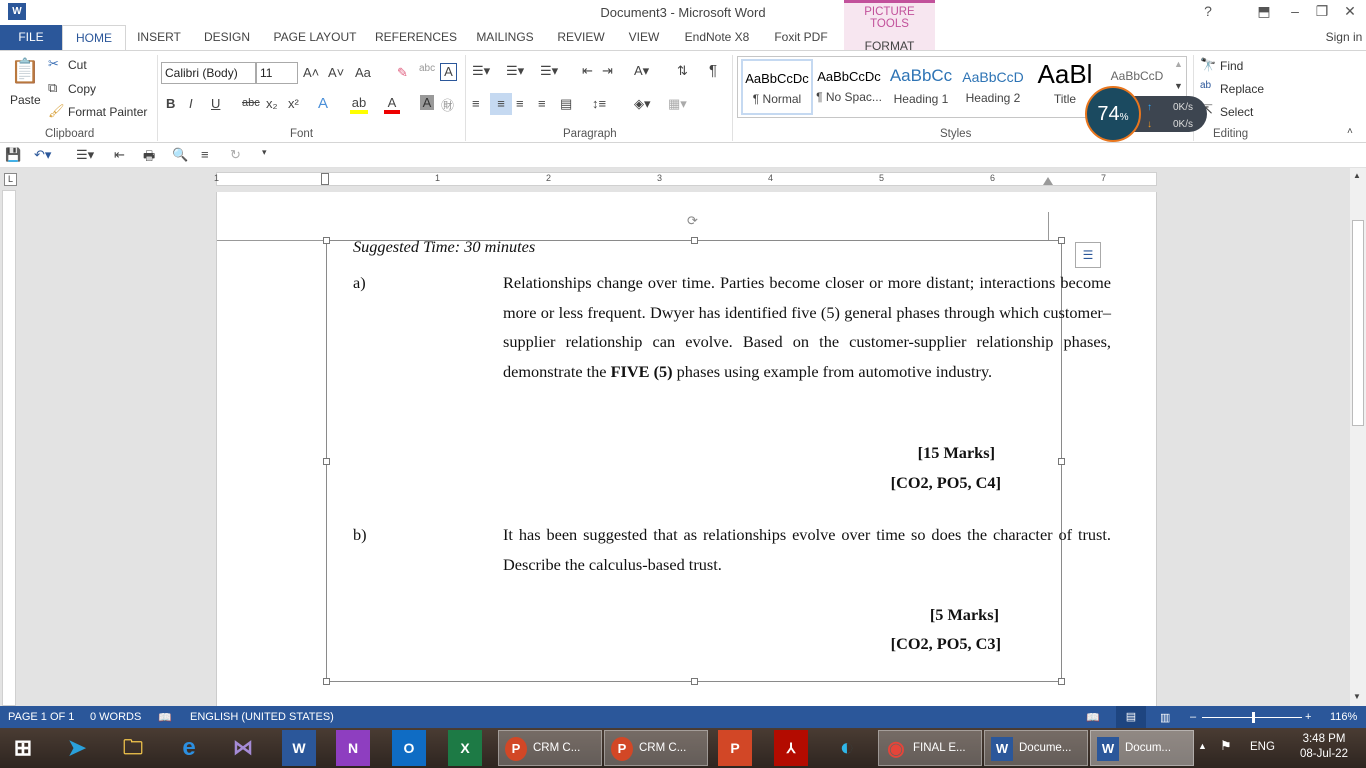 This screenshot has width=1366, height=768. Describe the element at coordinates (42, 155) in the screenshot. I see `undo-icon: ↶▾` at that location.